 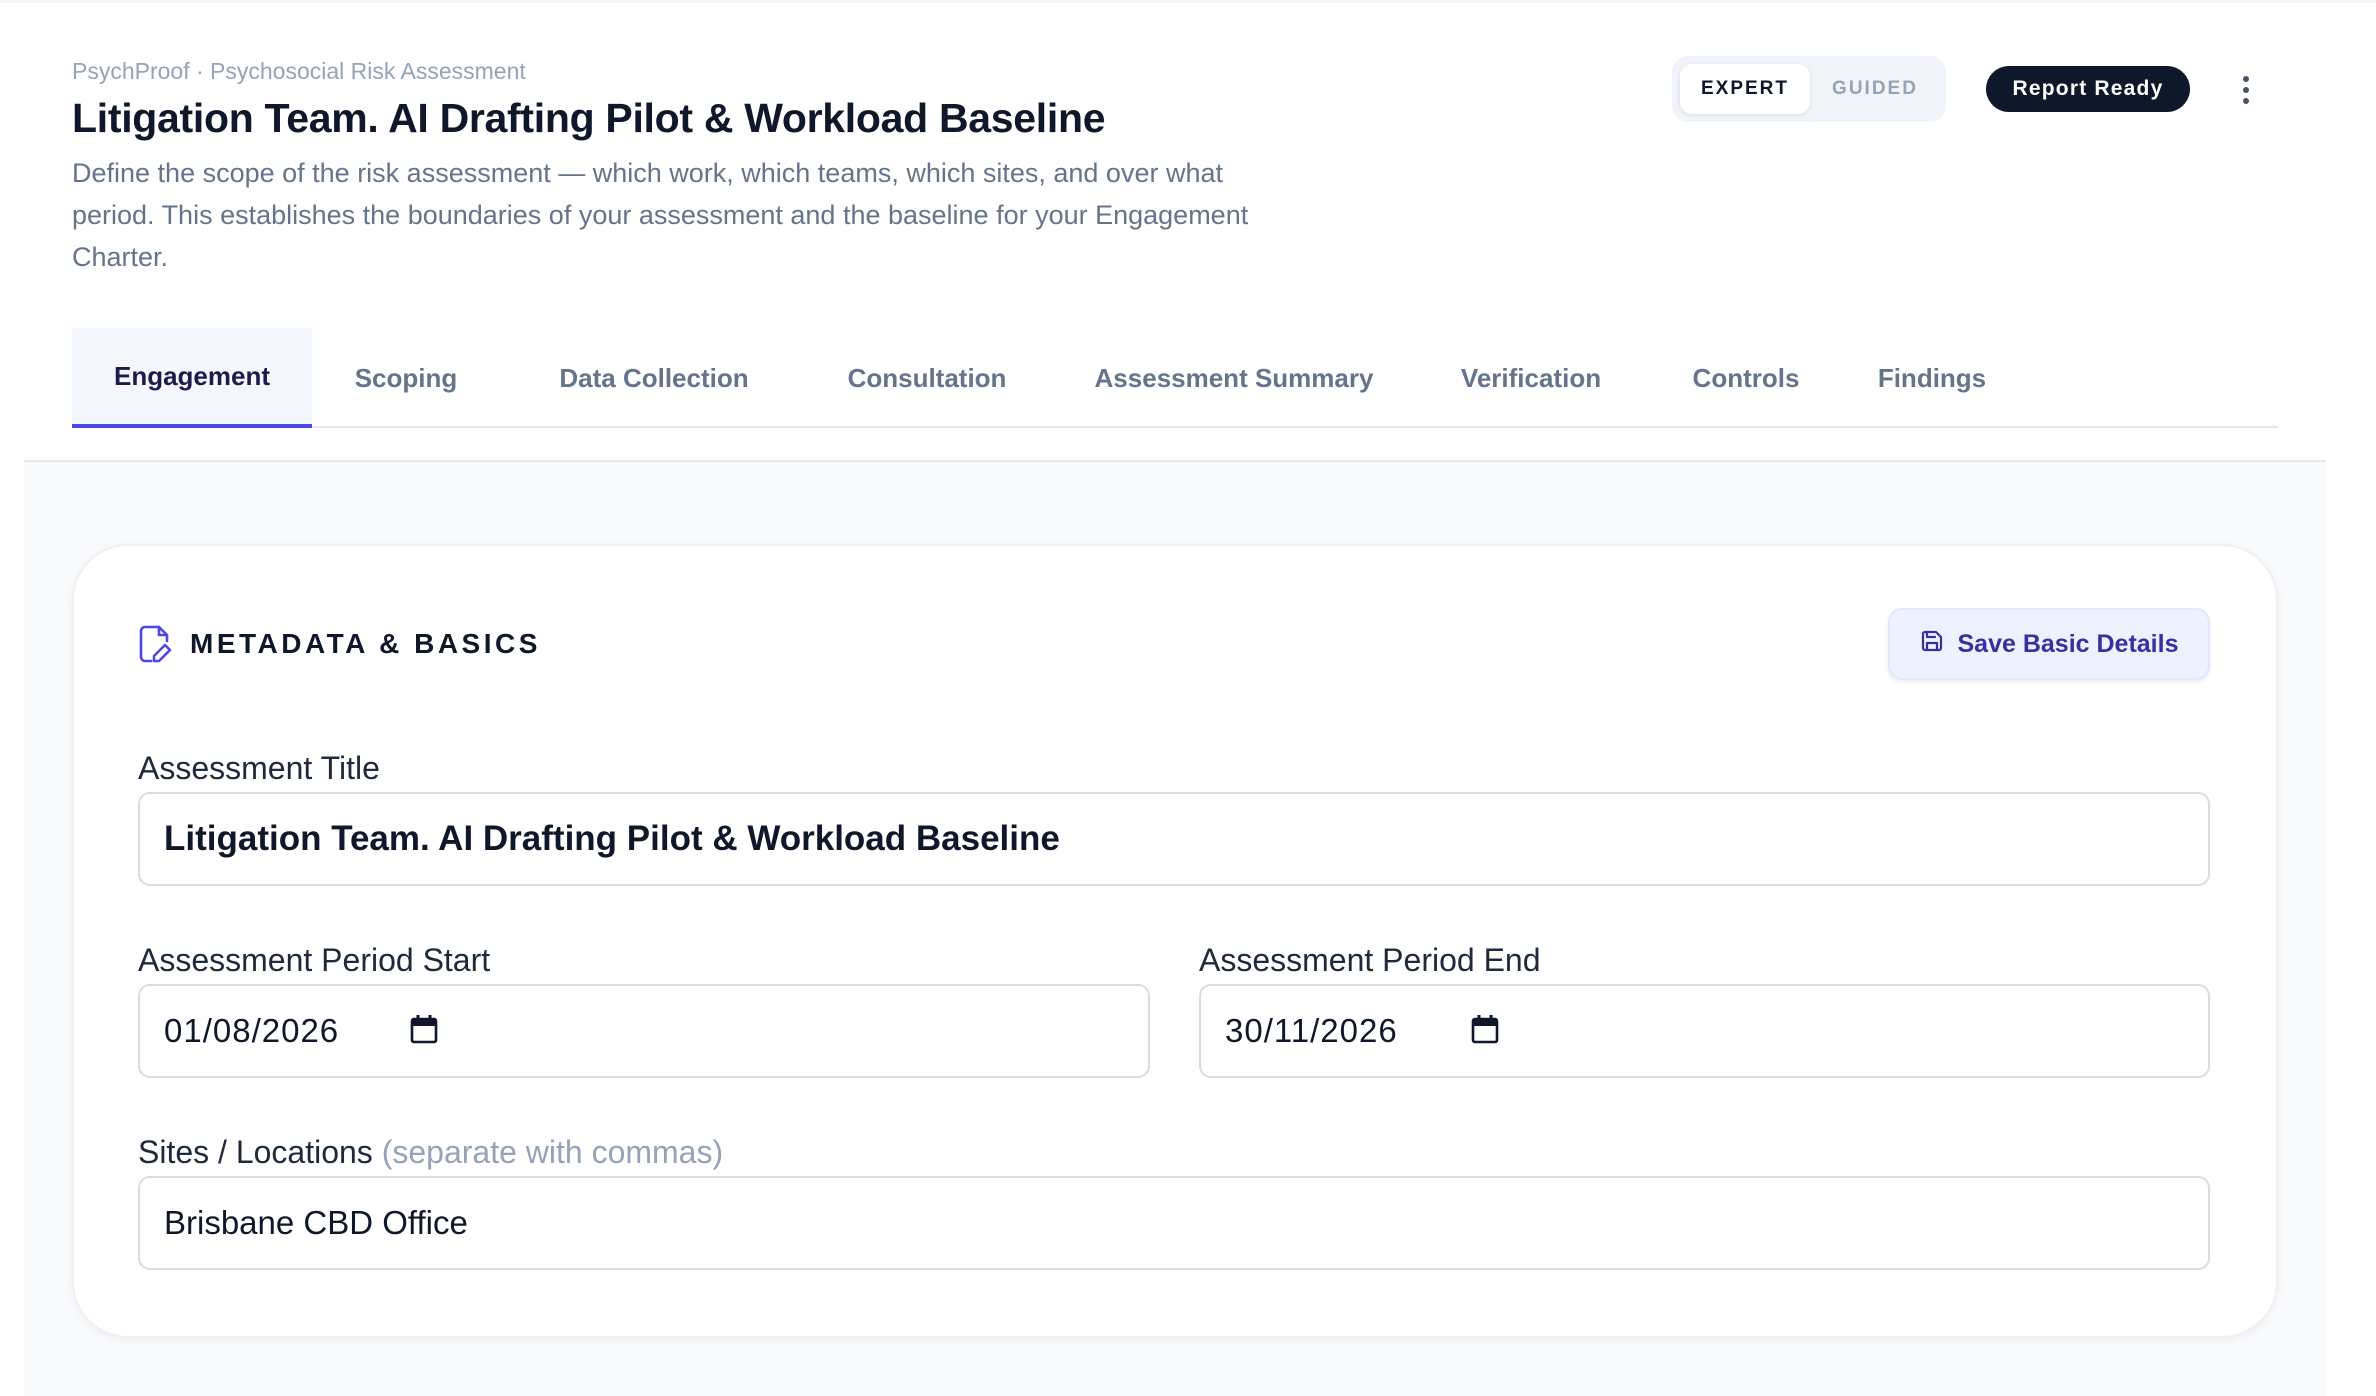 I want to click on tab-data-collection: Data Collection, so click(x=654, y=378).